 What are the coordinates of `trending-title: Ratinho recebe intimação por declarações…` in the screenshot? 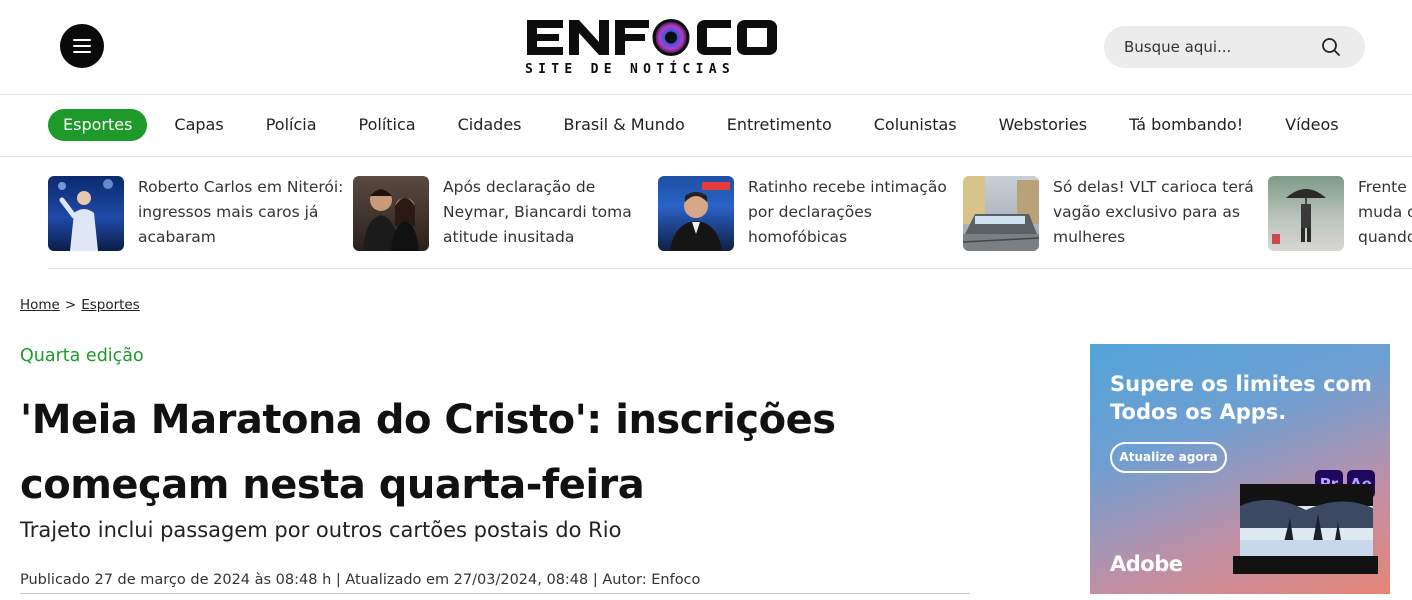 It's located at (859, 212).